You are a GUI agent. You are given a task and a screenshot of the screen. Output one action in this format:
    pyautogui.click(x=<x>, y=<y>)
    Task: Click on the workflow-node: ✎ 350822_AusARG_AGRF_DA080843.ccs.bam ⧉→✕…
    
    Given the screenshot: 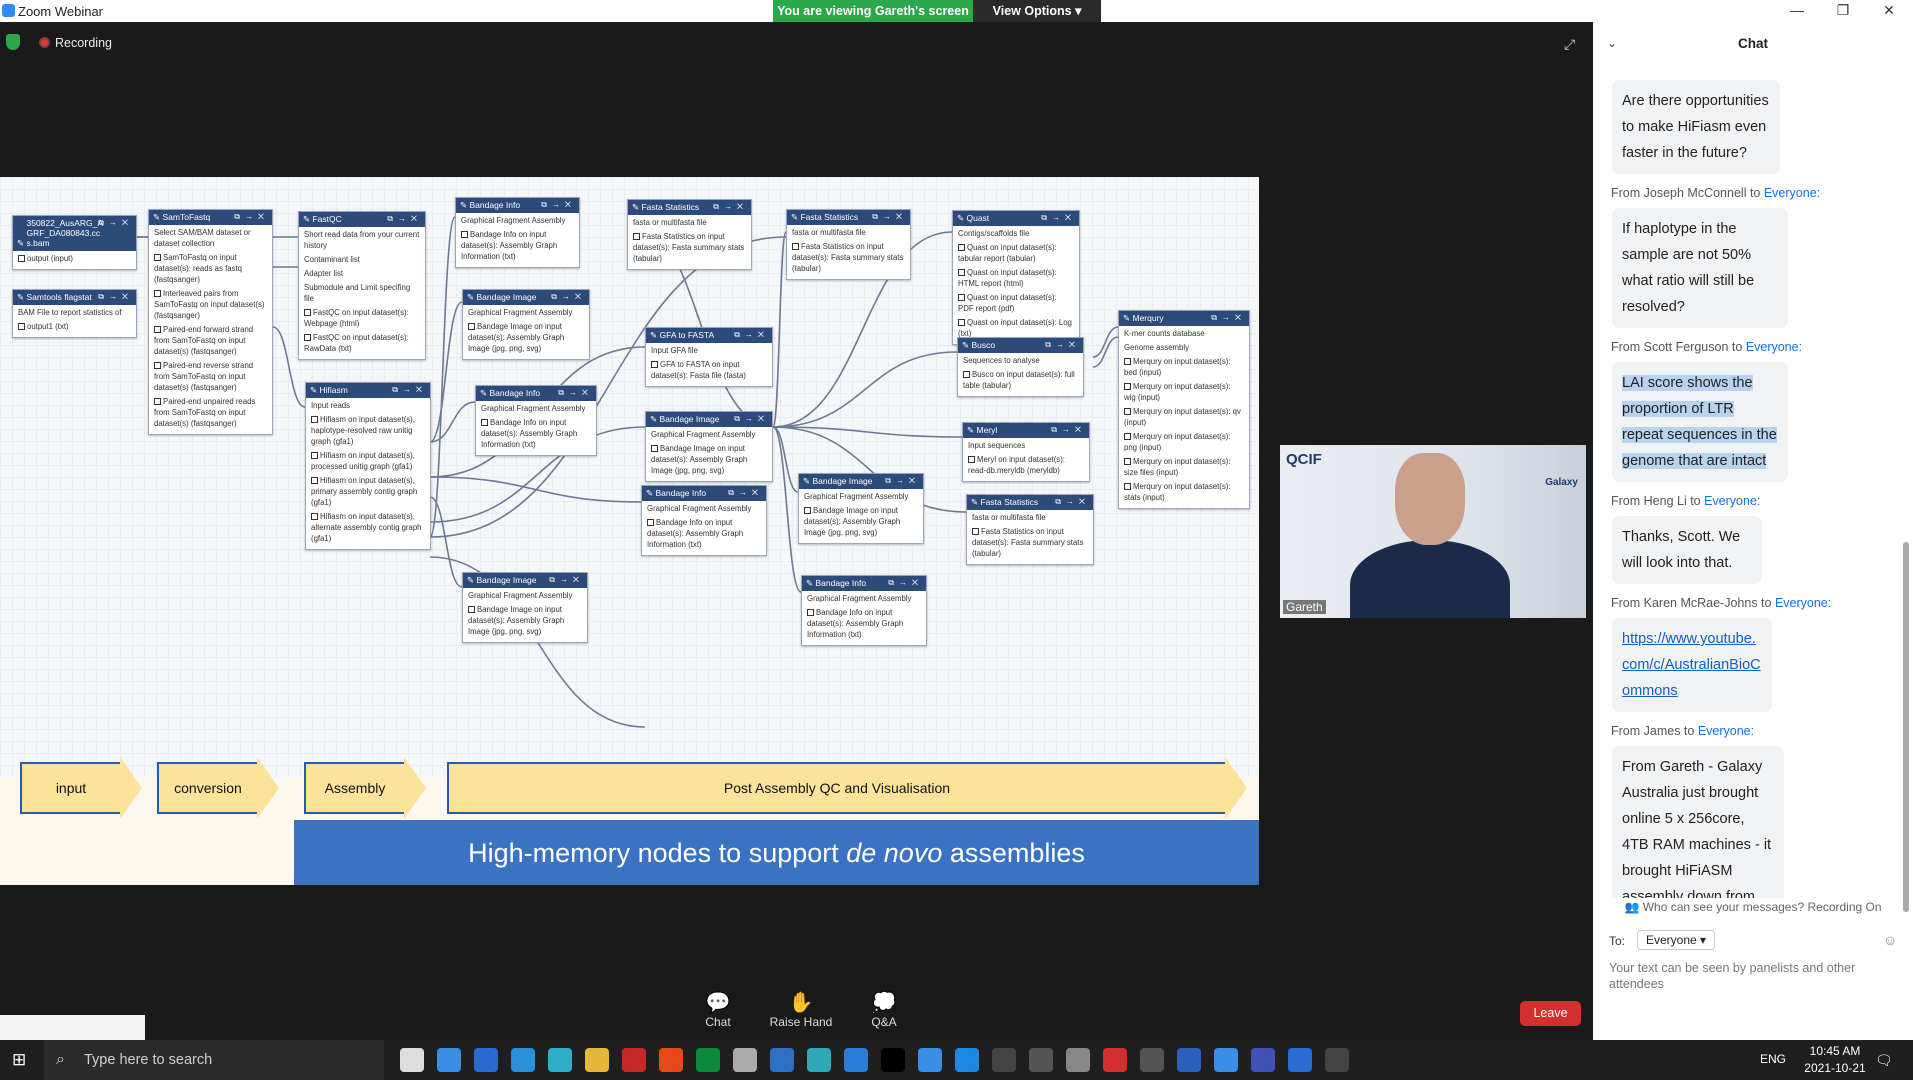 What is the action you would take?
    pyautogui.click(x=74, y=242)
    